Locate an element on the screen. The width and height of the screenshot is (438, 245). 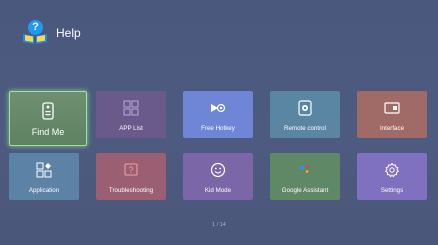
tile-free-hotkey: Free Hotkey is located at coordinates (218, 114).